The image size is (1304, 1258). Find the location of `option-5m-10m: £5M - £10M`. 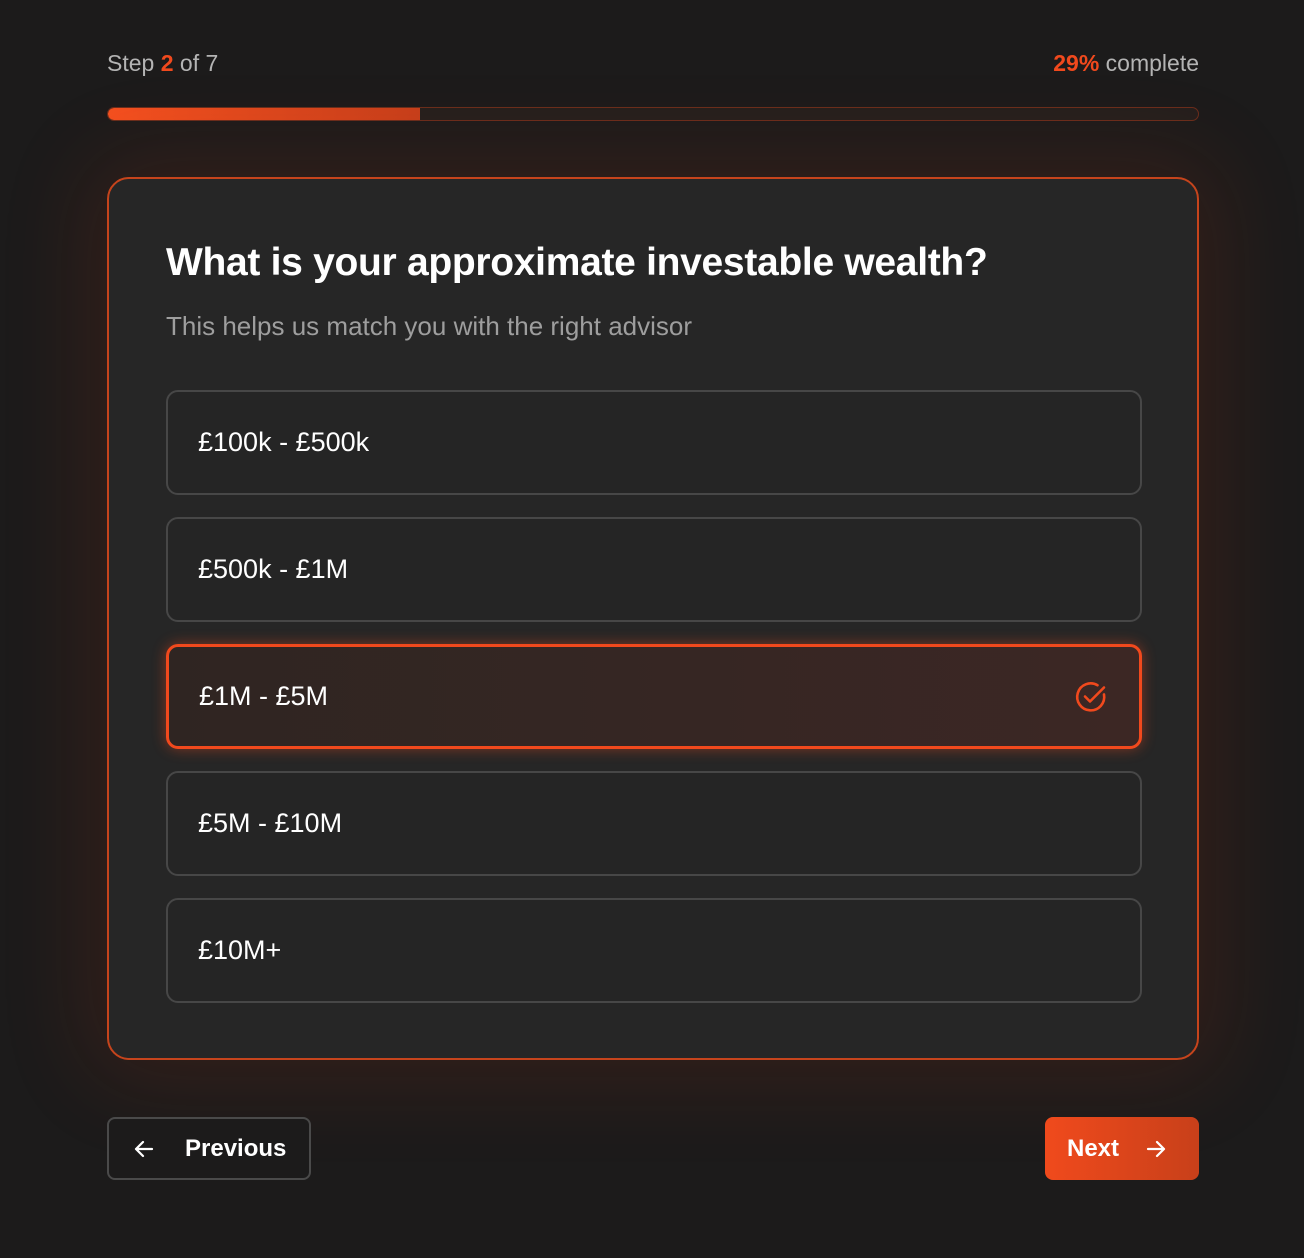

option-5m-10m: £5M - £10M is located at coordinates (654, 823).